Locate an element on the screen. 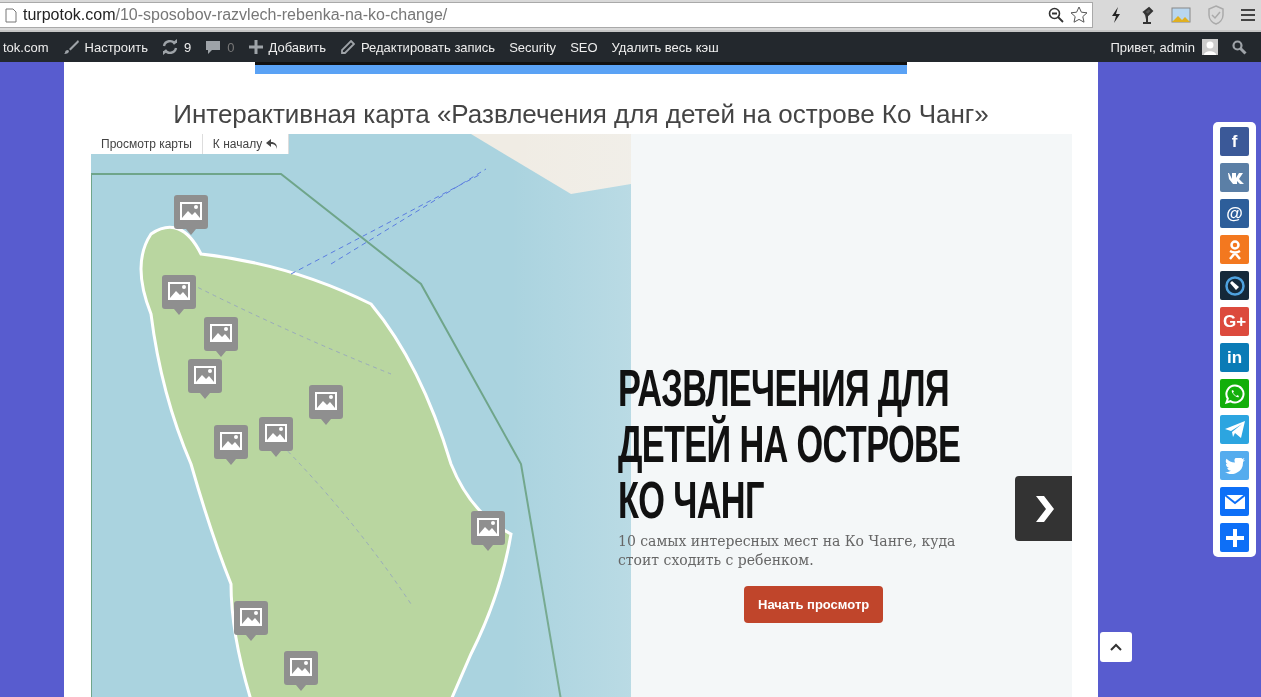 The width and height of the screenshot is (1261, 697). chevron-right-icon is located at coordinates (1043, 508).